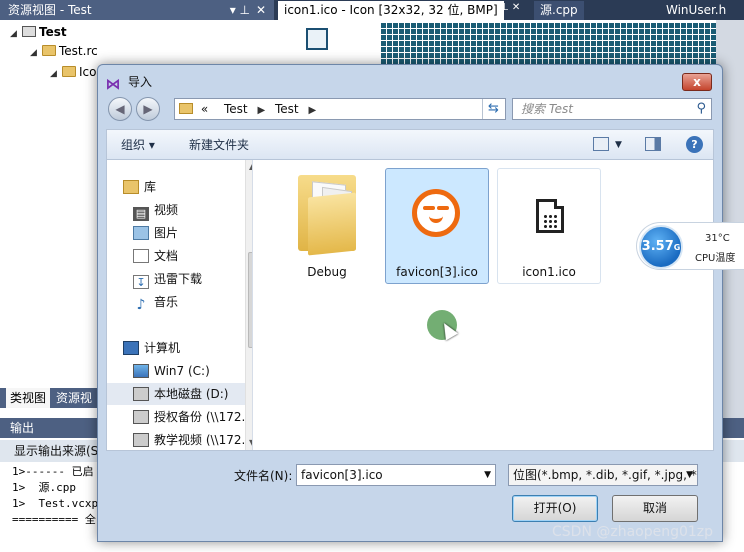  Describe the element at coordinates (715, 258) in the screenshot. I see `cpu-temperature-label: CPU温度` at that location.